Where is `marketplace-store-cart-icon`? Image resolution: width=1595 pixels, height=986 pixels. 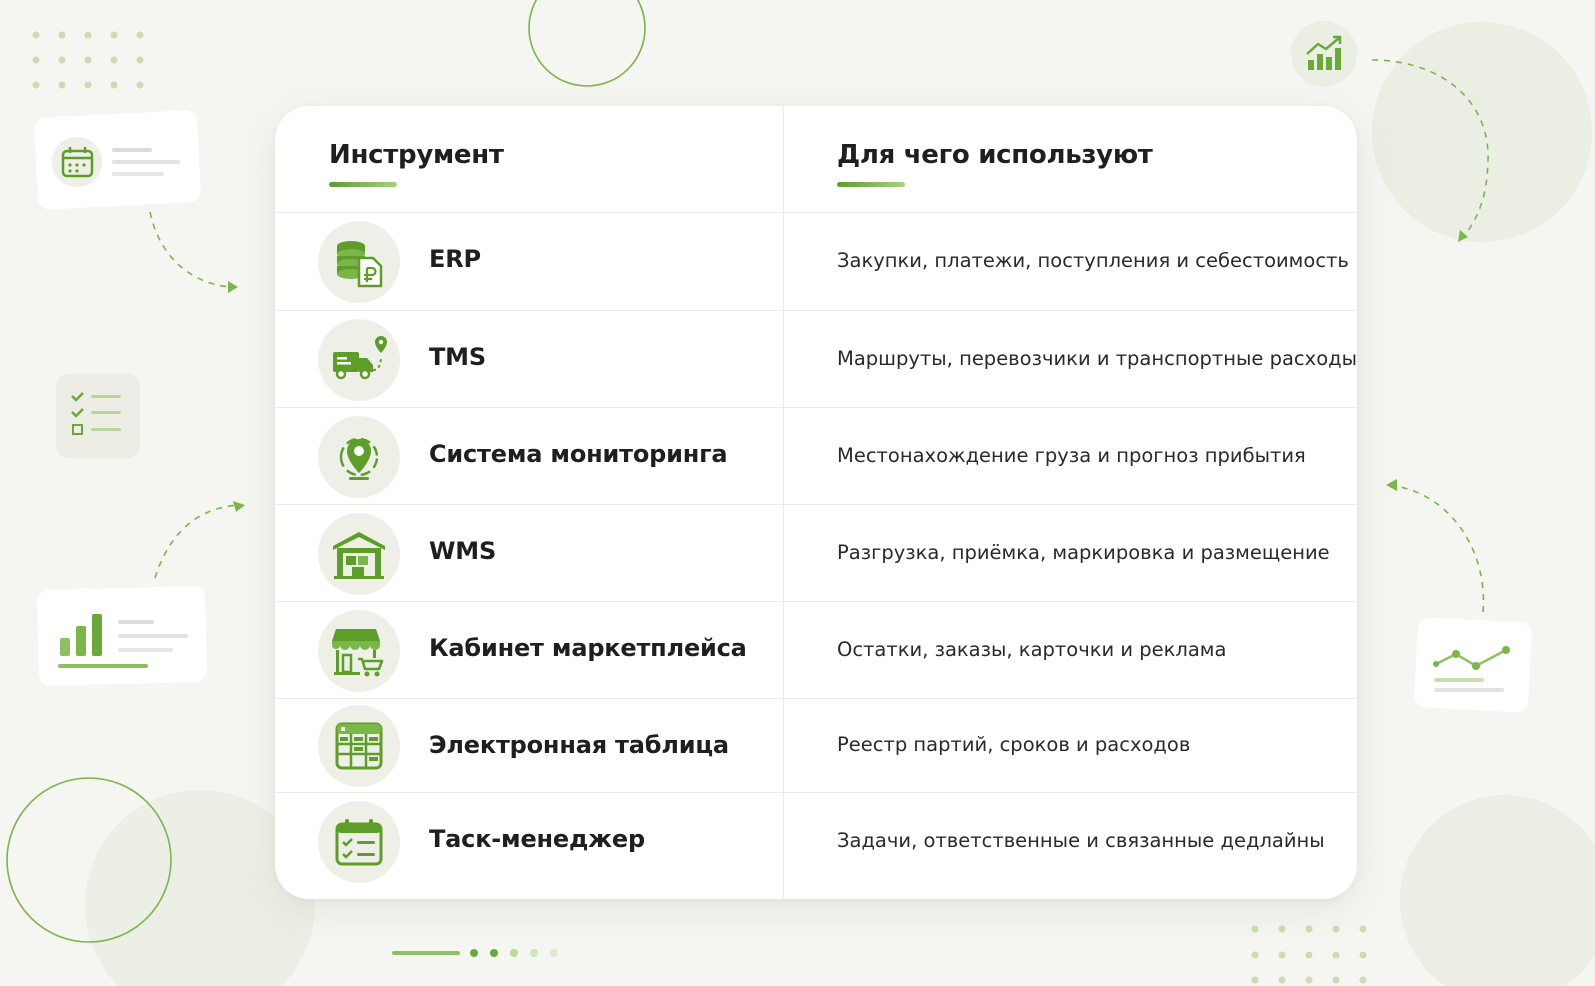 marketplace-store-cart-icon is located at coordinates (359, 651).